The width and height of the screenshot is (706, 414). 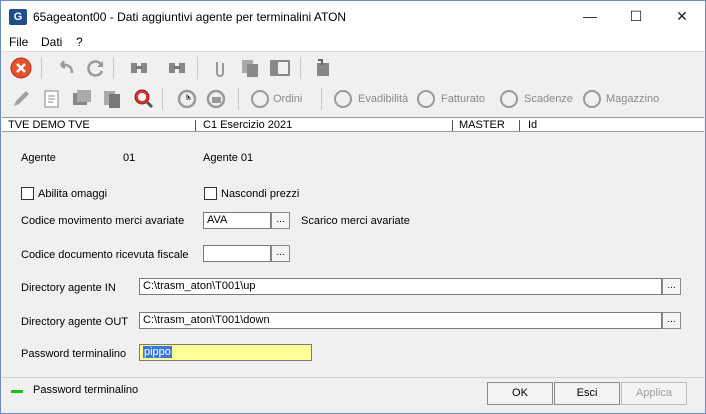 I want to click on toolbar-main, so click(x=353, y=67).